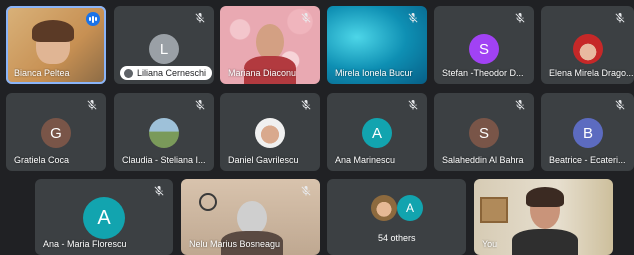  I want to click on speaking-indicator-icon, so click(93, 19).